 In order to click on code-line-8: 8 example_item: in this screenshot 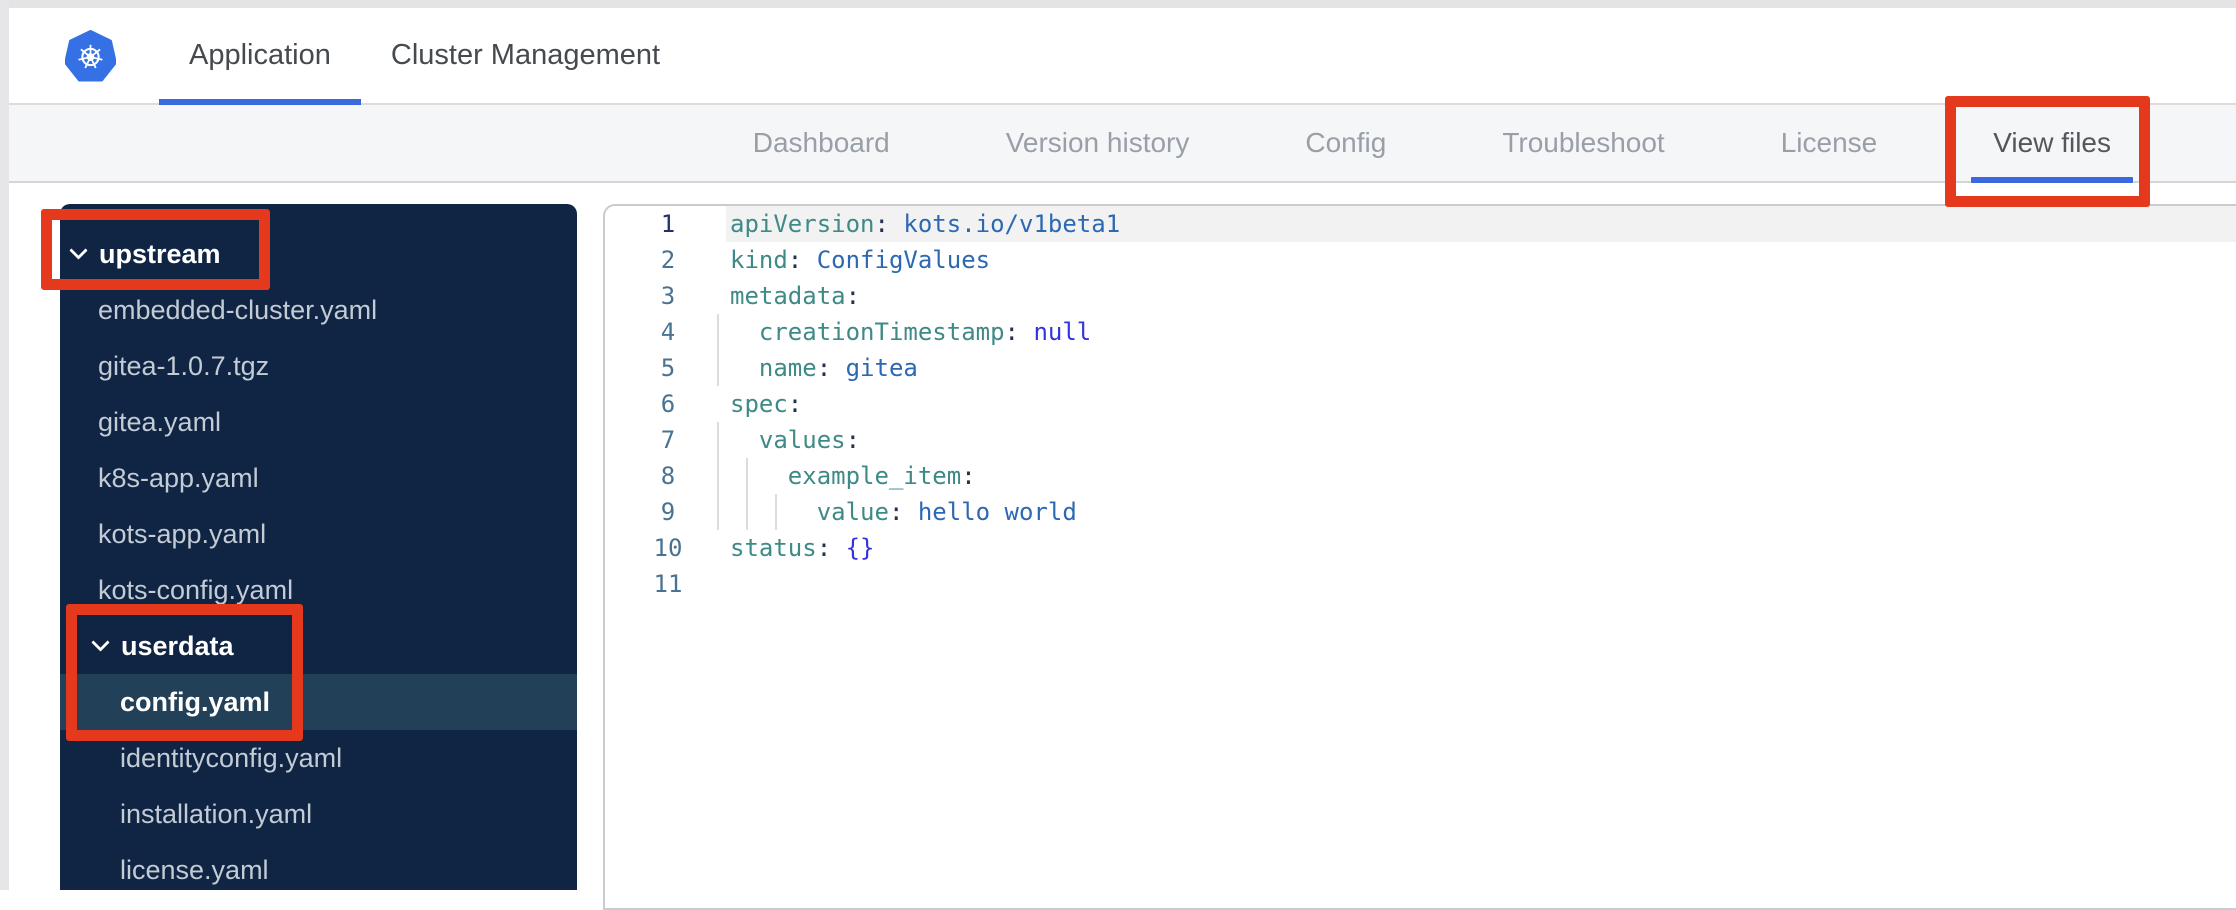, I will do `click(1420, 476)`.